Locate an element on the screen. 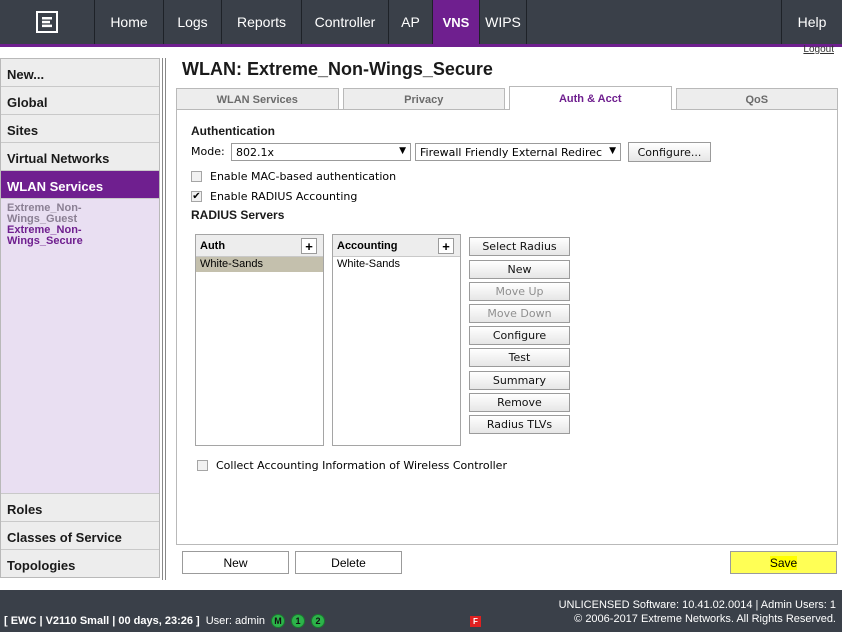 This screenshot has height=632, width=842. sidebar-sub-extreme-non-wings-guest: Extreme_Non-Wings_Guest is located at coordinates (47, 214).